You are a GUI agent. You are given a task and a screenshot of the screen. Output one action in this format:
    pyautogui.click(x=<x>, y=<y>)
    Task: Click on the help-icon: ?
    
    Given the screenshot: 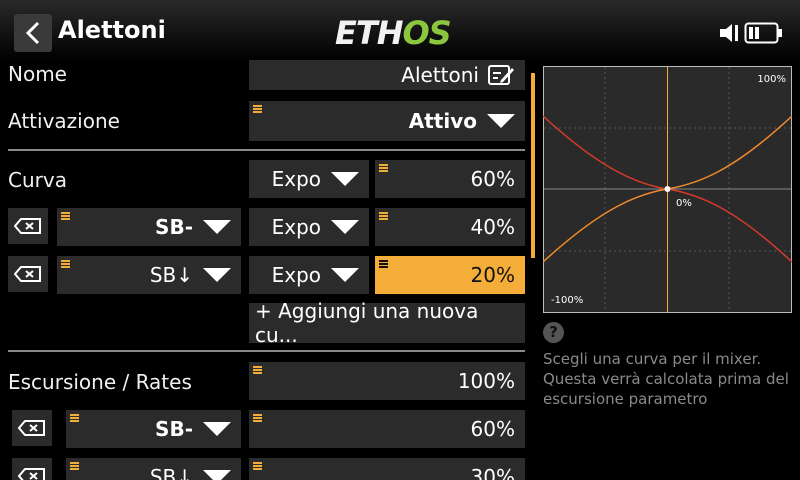 What is the action you would take?
    pyautogui.click(x=553, y=332)
    